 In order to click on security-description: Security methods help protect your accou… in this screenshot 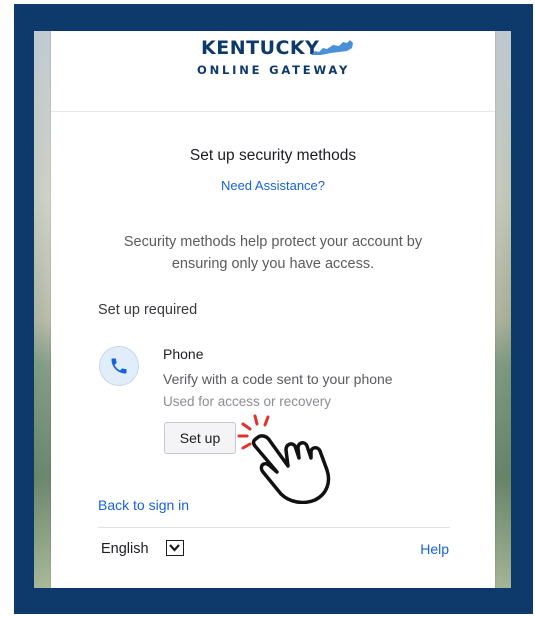, I will do `click(273, 253)`.